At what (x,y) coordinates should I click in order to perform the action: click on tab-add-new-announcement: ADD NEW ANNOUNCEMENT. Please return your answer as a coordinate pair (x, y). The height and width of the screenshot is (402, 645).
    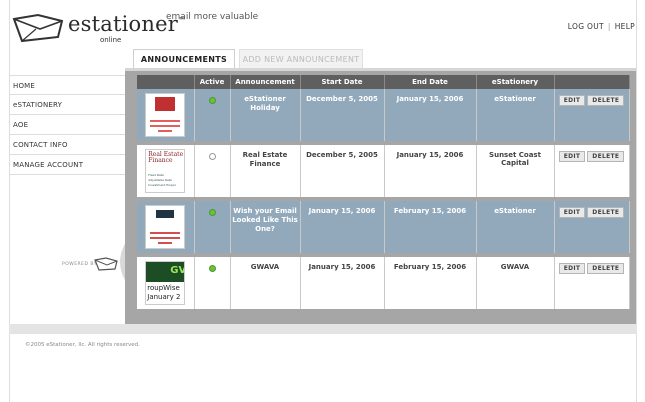
    Looking at the image, I should click on (301, 59).